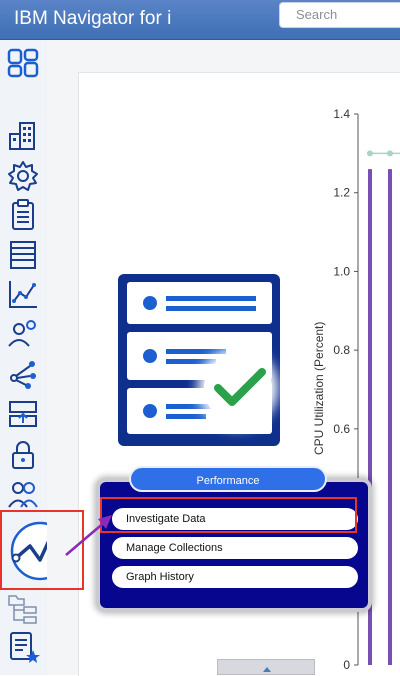  Describe the element at coordinates (23, 137) in the screenshot. I see `building-icon` at that location.